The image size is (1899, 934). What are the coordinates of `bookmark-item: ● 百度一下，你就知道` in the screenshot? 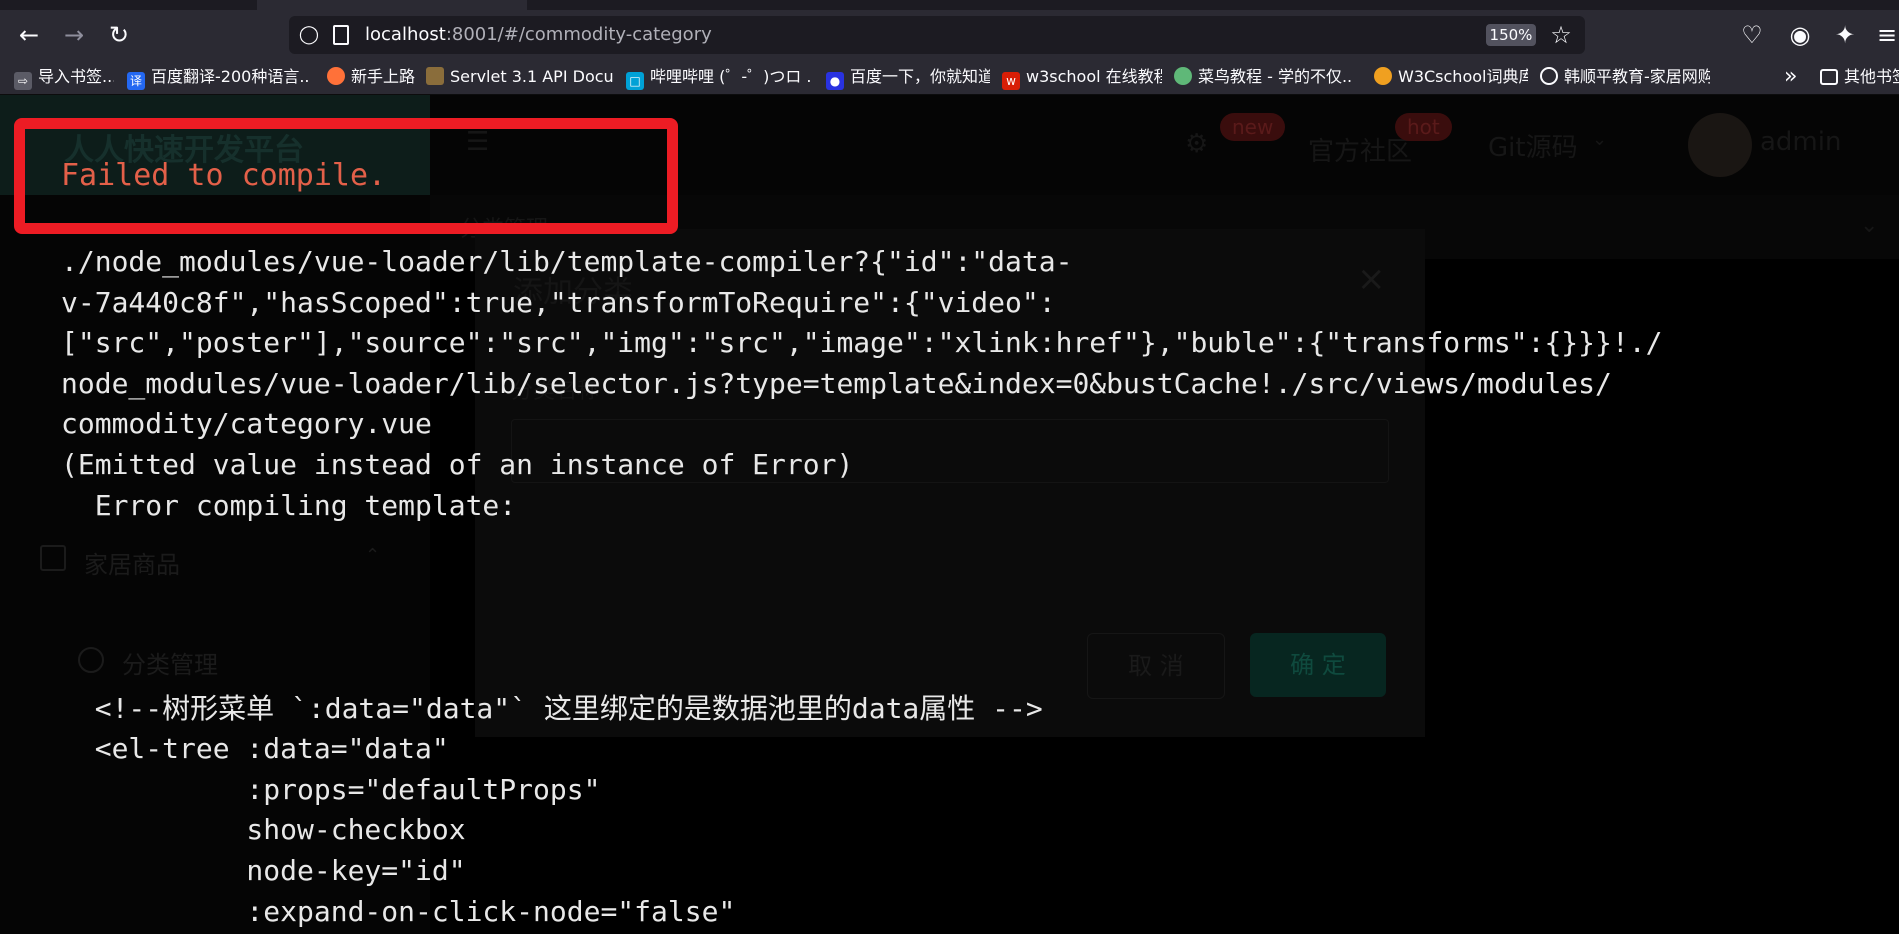 It's located at (908, 77).